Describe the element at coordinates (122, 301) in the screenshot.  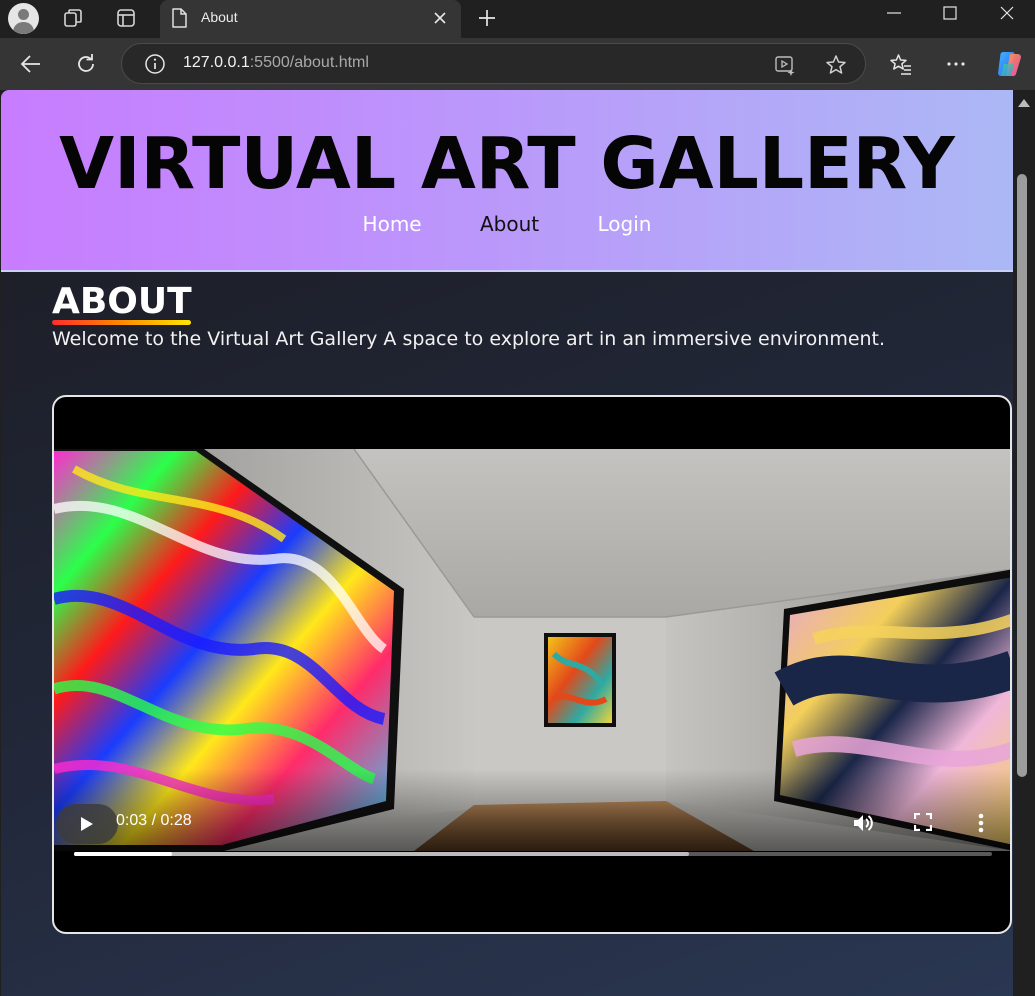
I see `about-heading: ABOUT` at that location.